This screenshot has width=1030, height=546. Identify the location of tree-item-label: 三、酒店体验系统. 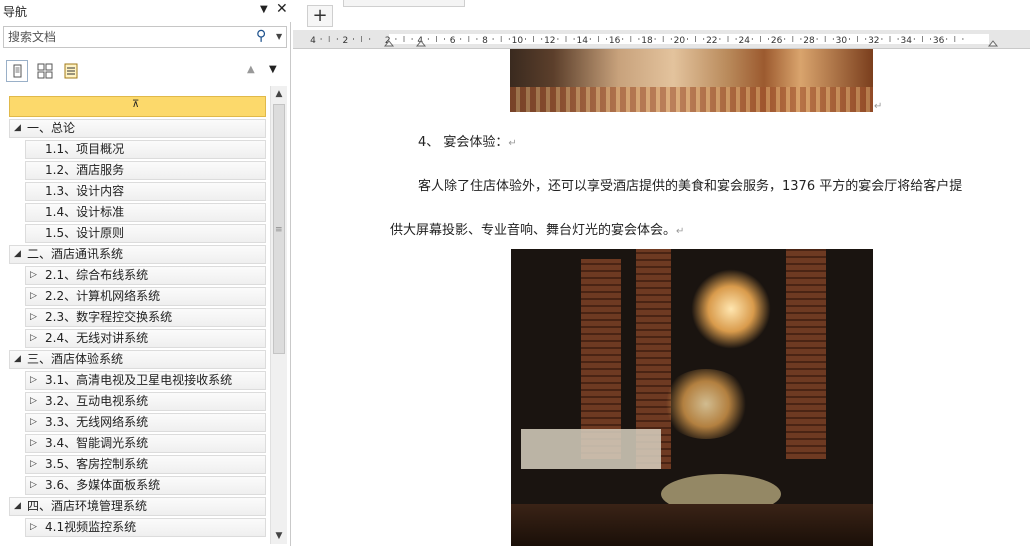
(75, 359).